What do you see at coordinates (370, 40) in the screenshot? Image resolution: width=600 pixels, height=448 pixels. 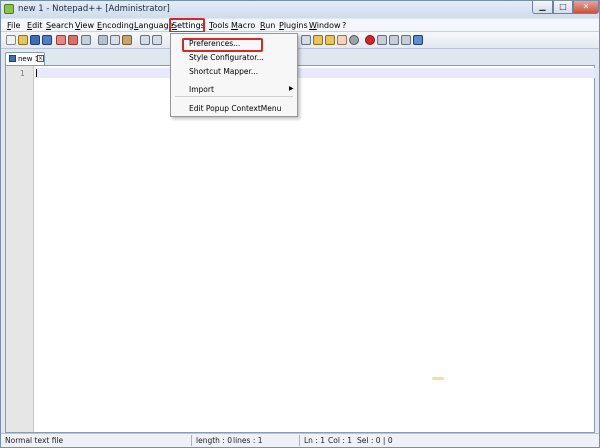 I see `record-macro-icon` at bounding box center [370, 40].